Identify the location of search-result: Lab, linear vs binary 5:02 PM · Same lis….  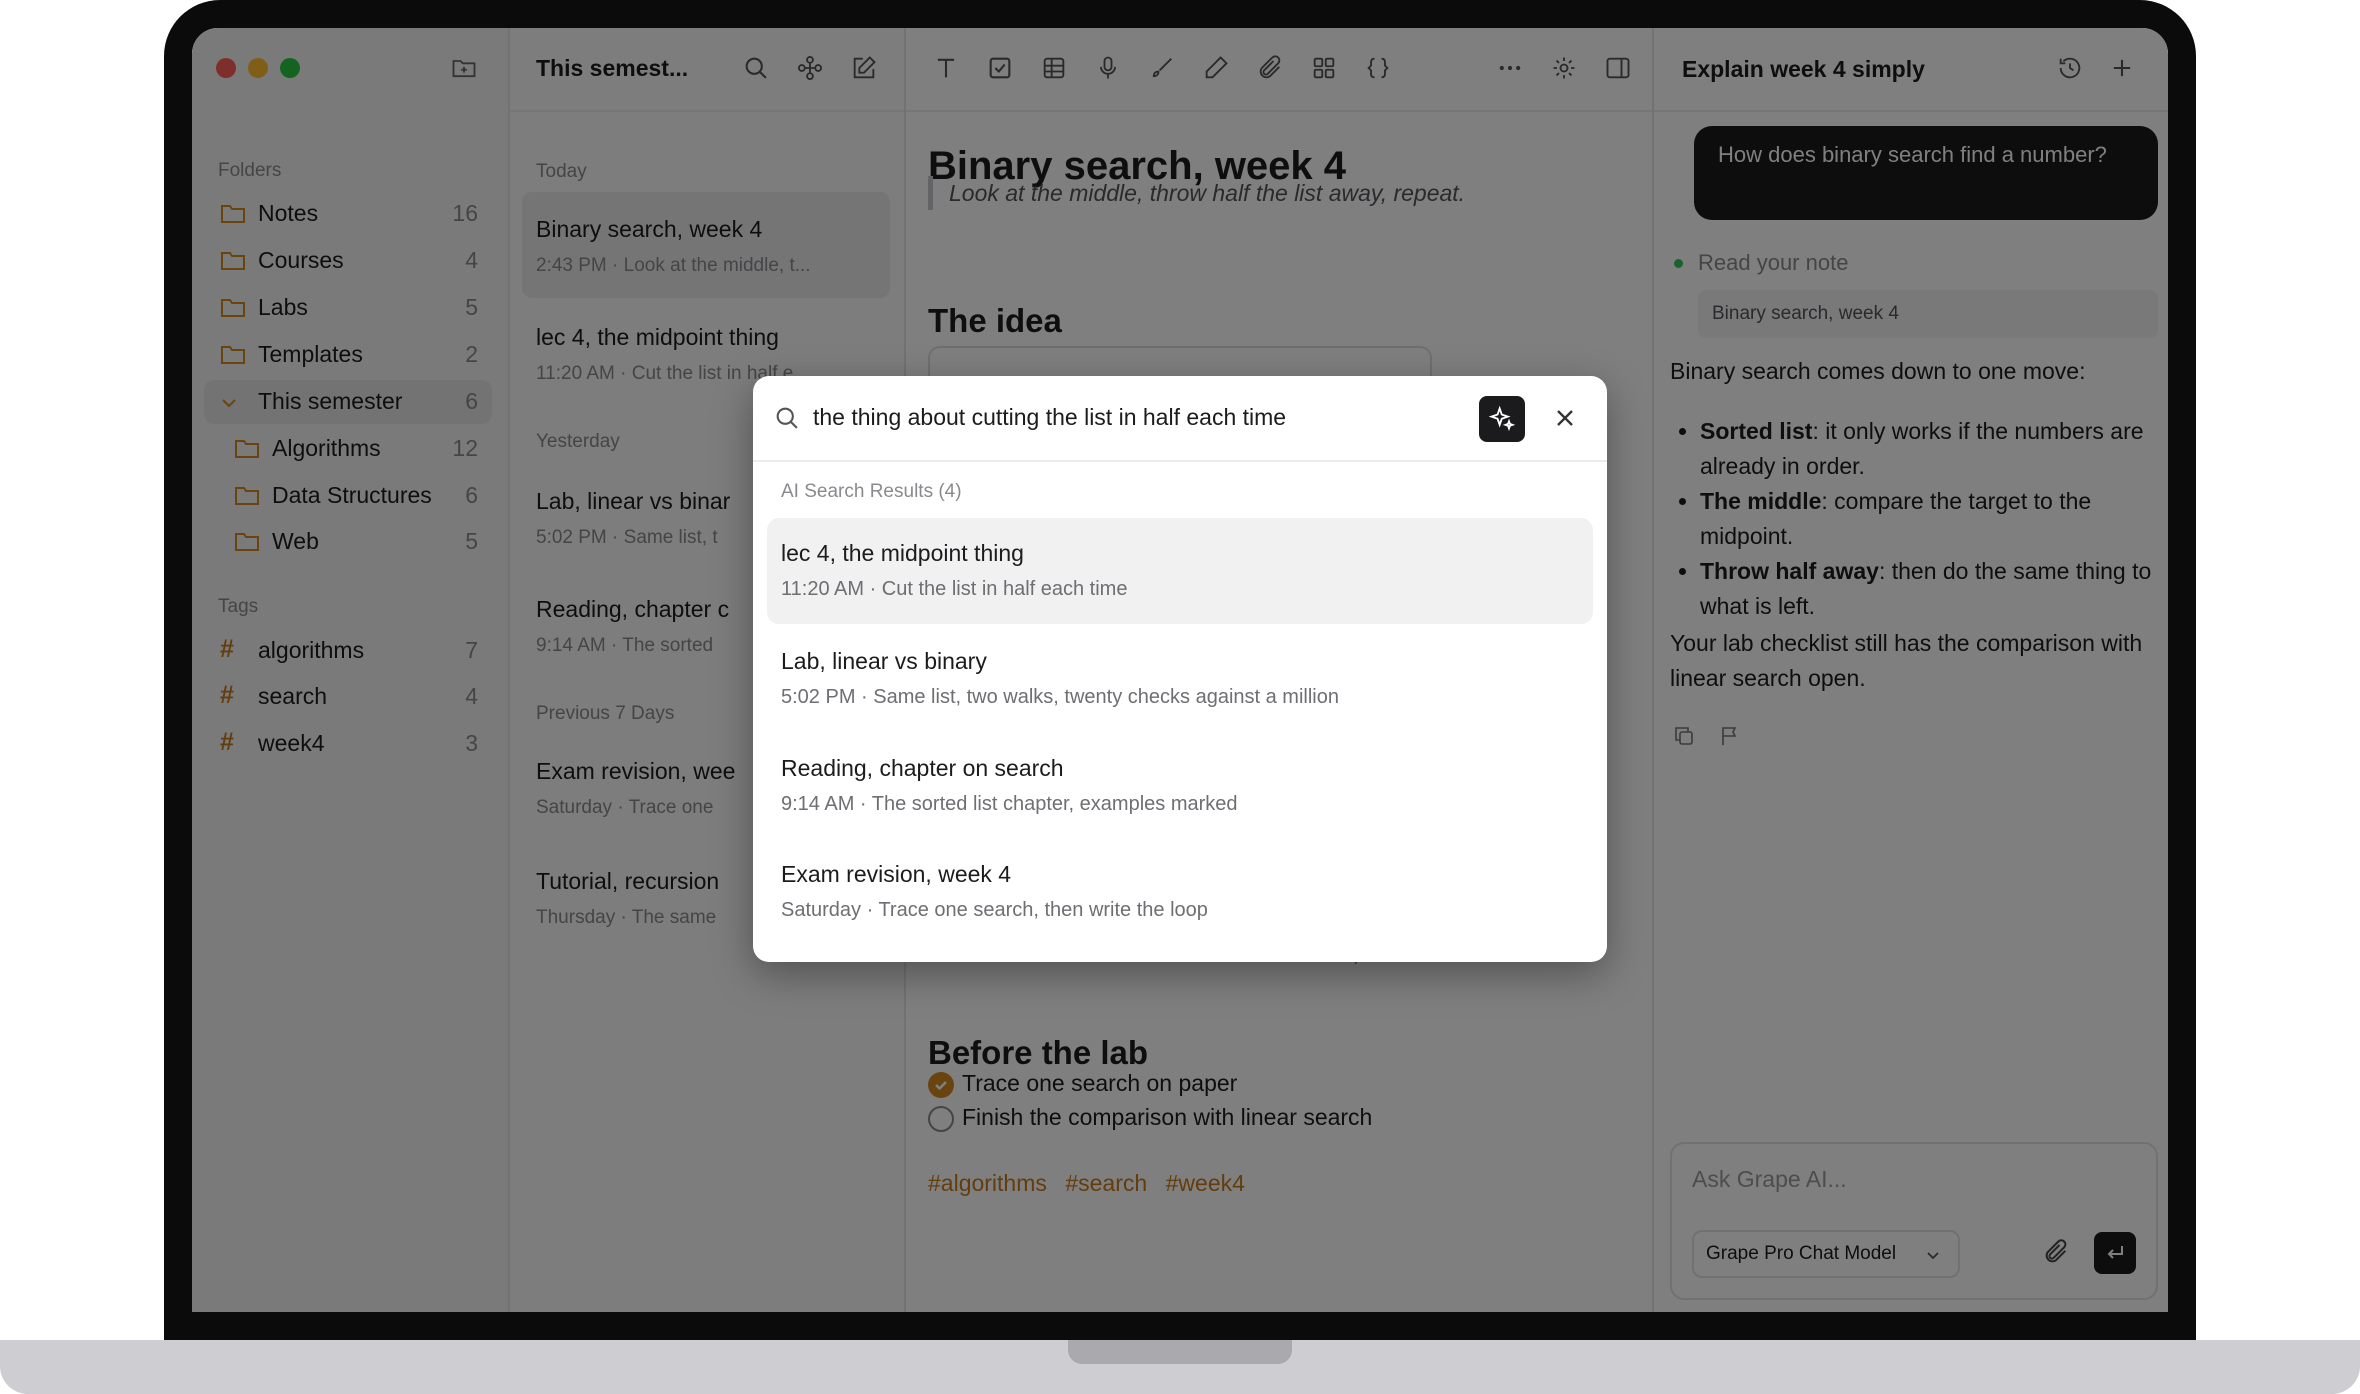
(1180, 679).